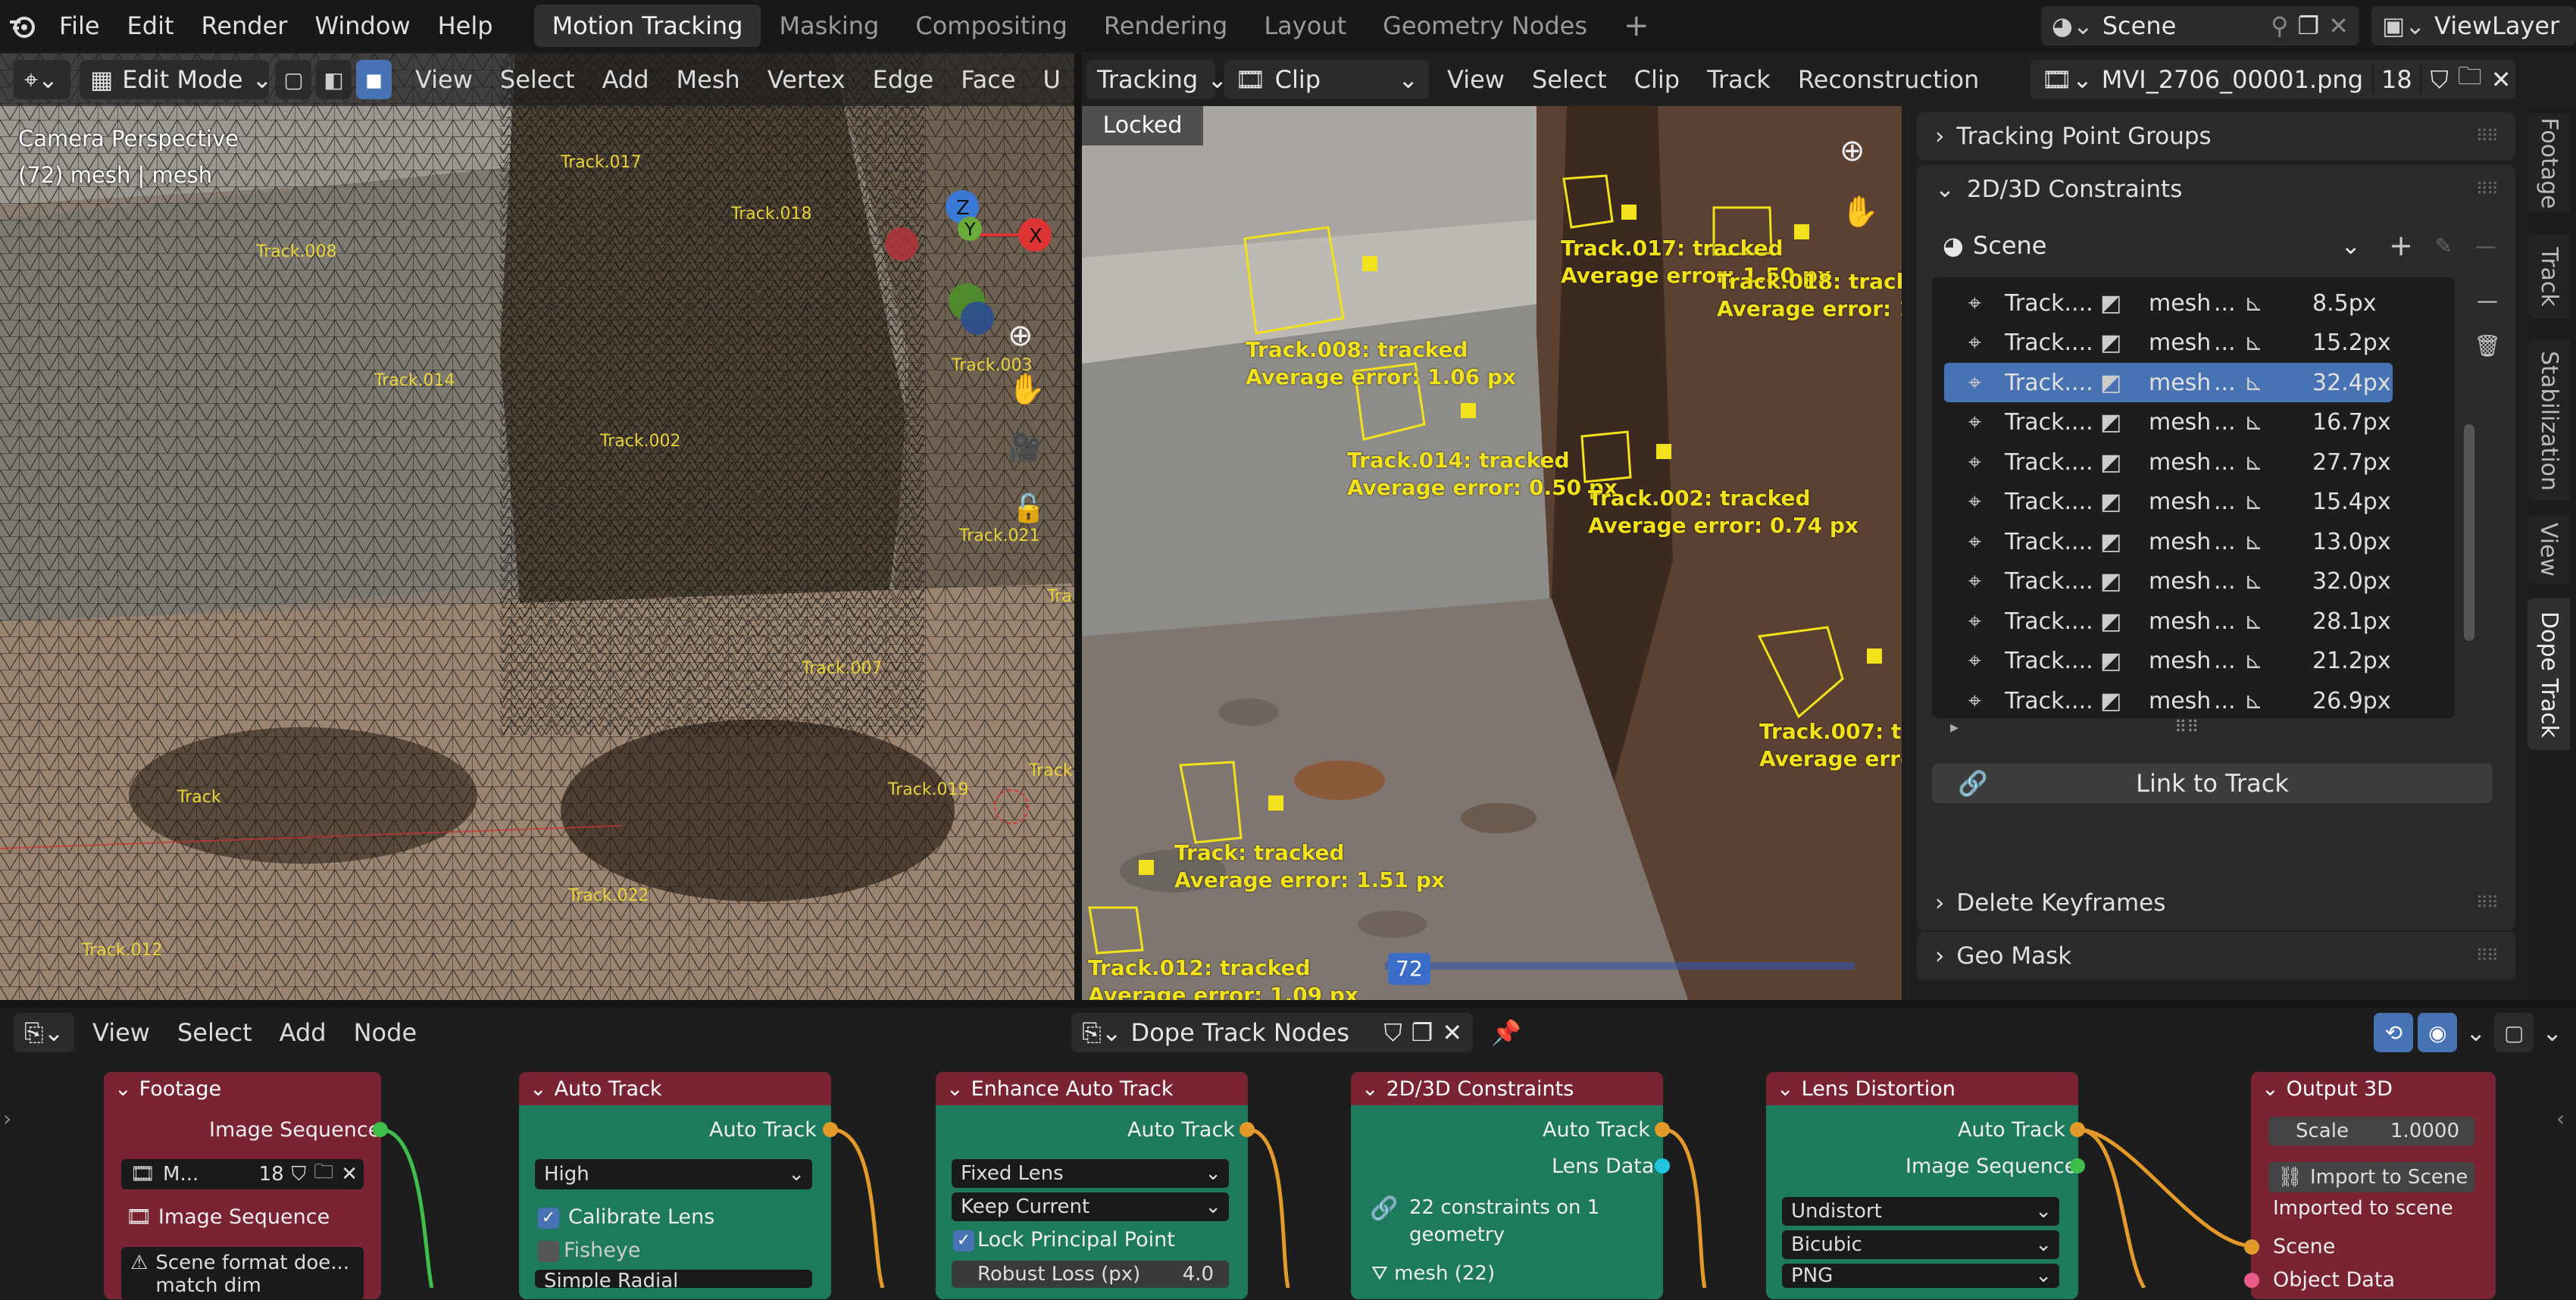  Describe the element at coordinates (1954, 727) in the screenshot. I see `list-expand-icon: ▸` at that location.